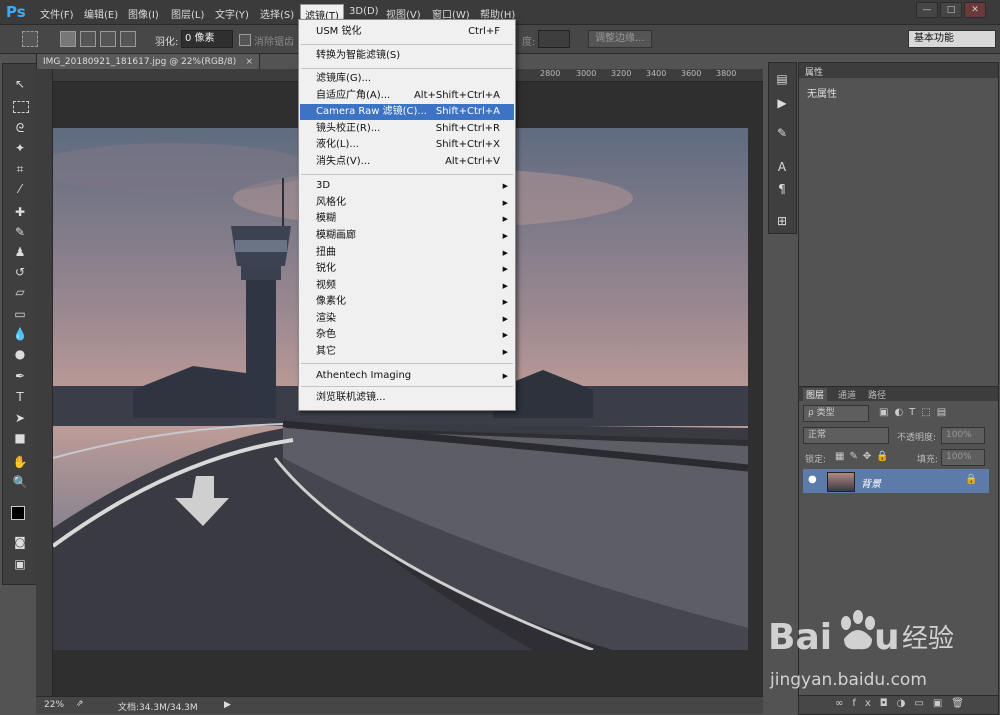  What do you see at coordinates (68, 39) in the screenshot?
I see `new-selection-icon` at bounding box center [68, 39].